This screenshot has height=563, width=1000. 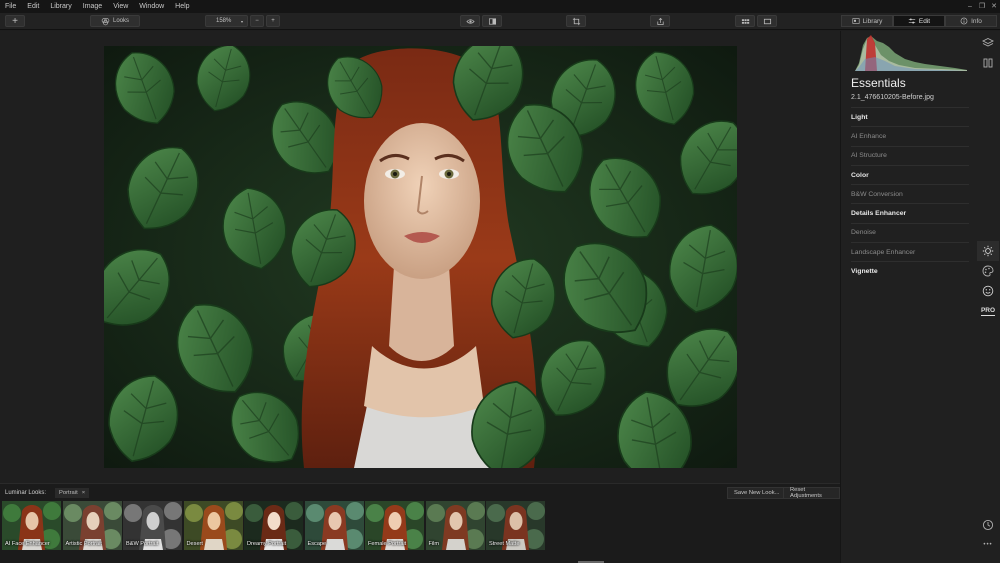 I want to click on eye-icon, so click(x=470, y=21).